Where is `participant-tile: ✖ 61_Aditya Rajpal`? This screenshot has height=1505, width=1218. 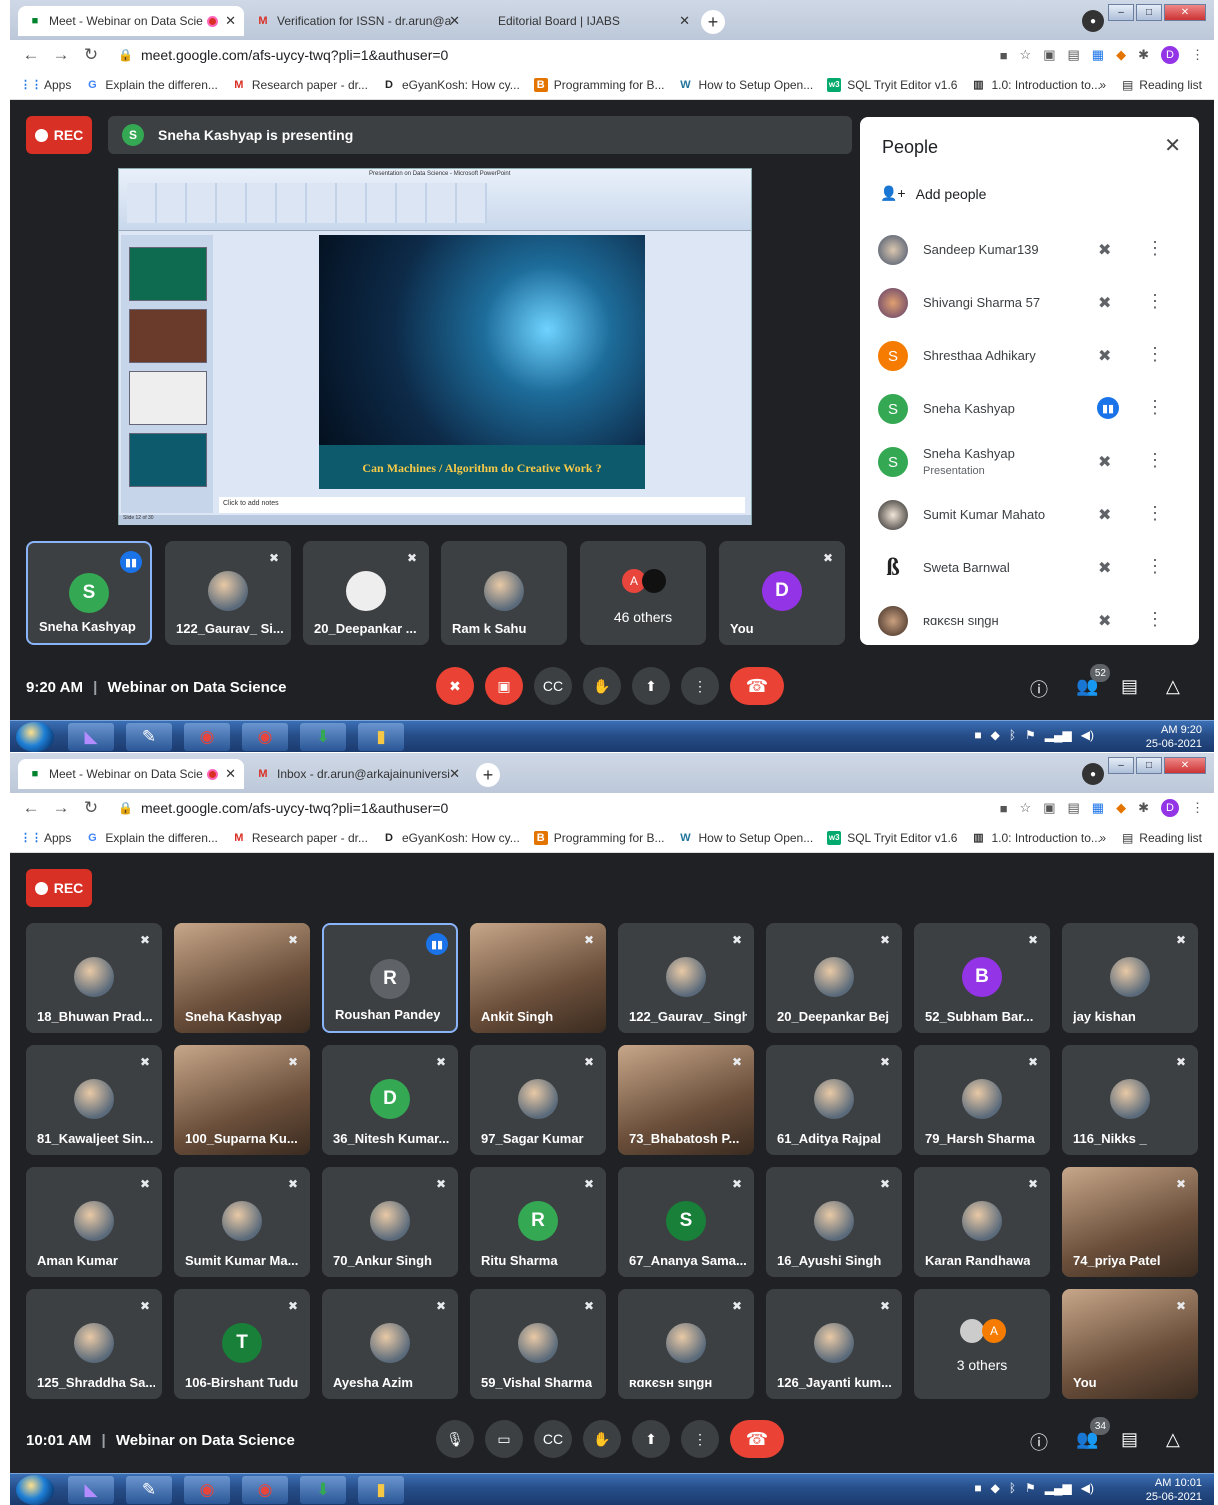
participant-tile: ✖ 61_Aditya Rajpal is located at coordinates (834, 1100).